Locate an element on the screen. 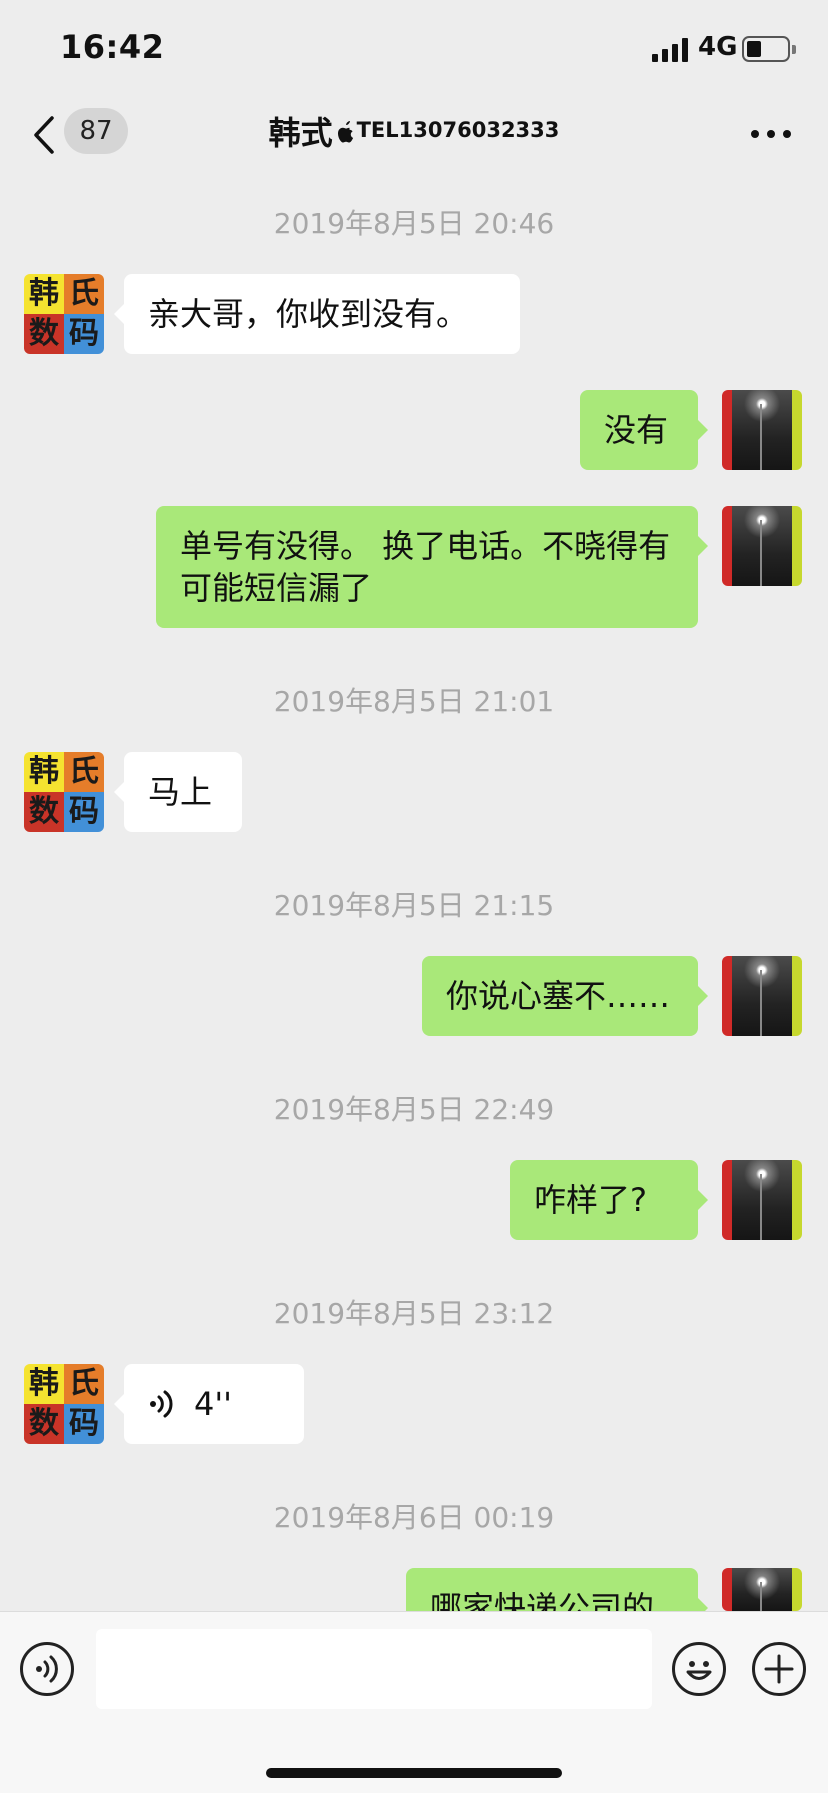 The width and height of the screenshot is (828, 1793). message-timestamp: 2019年8月5日 23:12 is located at coordinates (414, 1313).